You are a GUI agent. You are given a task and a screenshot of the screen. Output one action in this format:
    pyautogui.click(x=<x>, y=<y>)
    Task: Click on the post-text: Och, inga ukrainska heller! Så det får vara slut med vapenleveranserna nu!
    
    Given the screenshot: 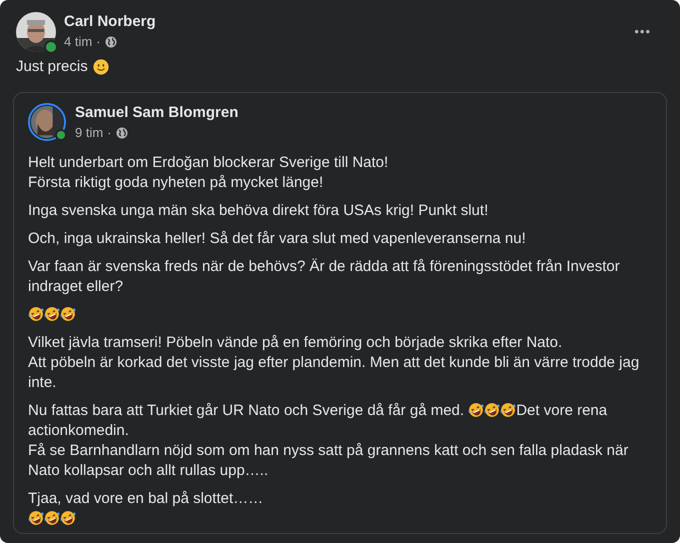 What is the action you would take?
    pyautogui.click(x=277, y=238)
    